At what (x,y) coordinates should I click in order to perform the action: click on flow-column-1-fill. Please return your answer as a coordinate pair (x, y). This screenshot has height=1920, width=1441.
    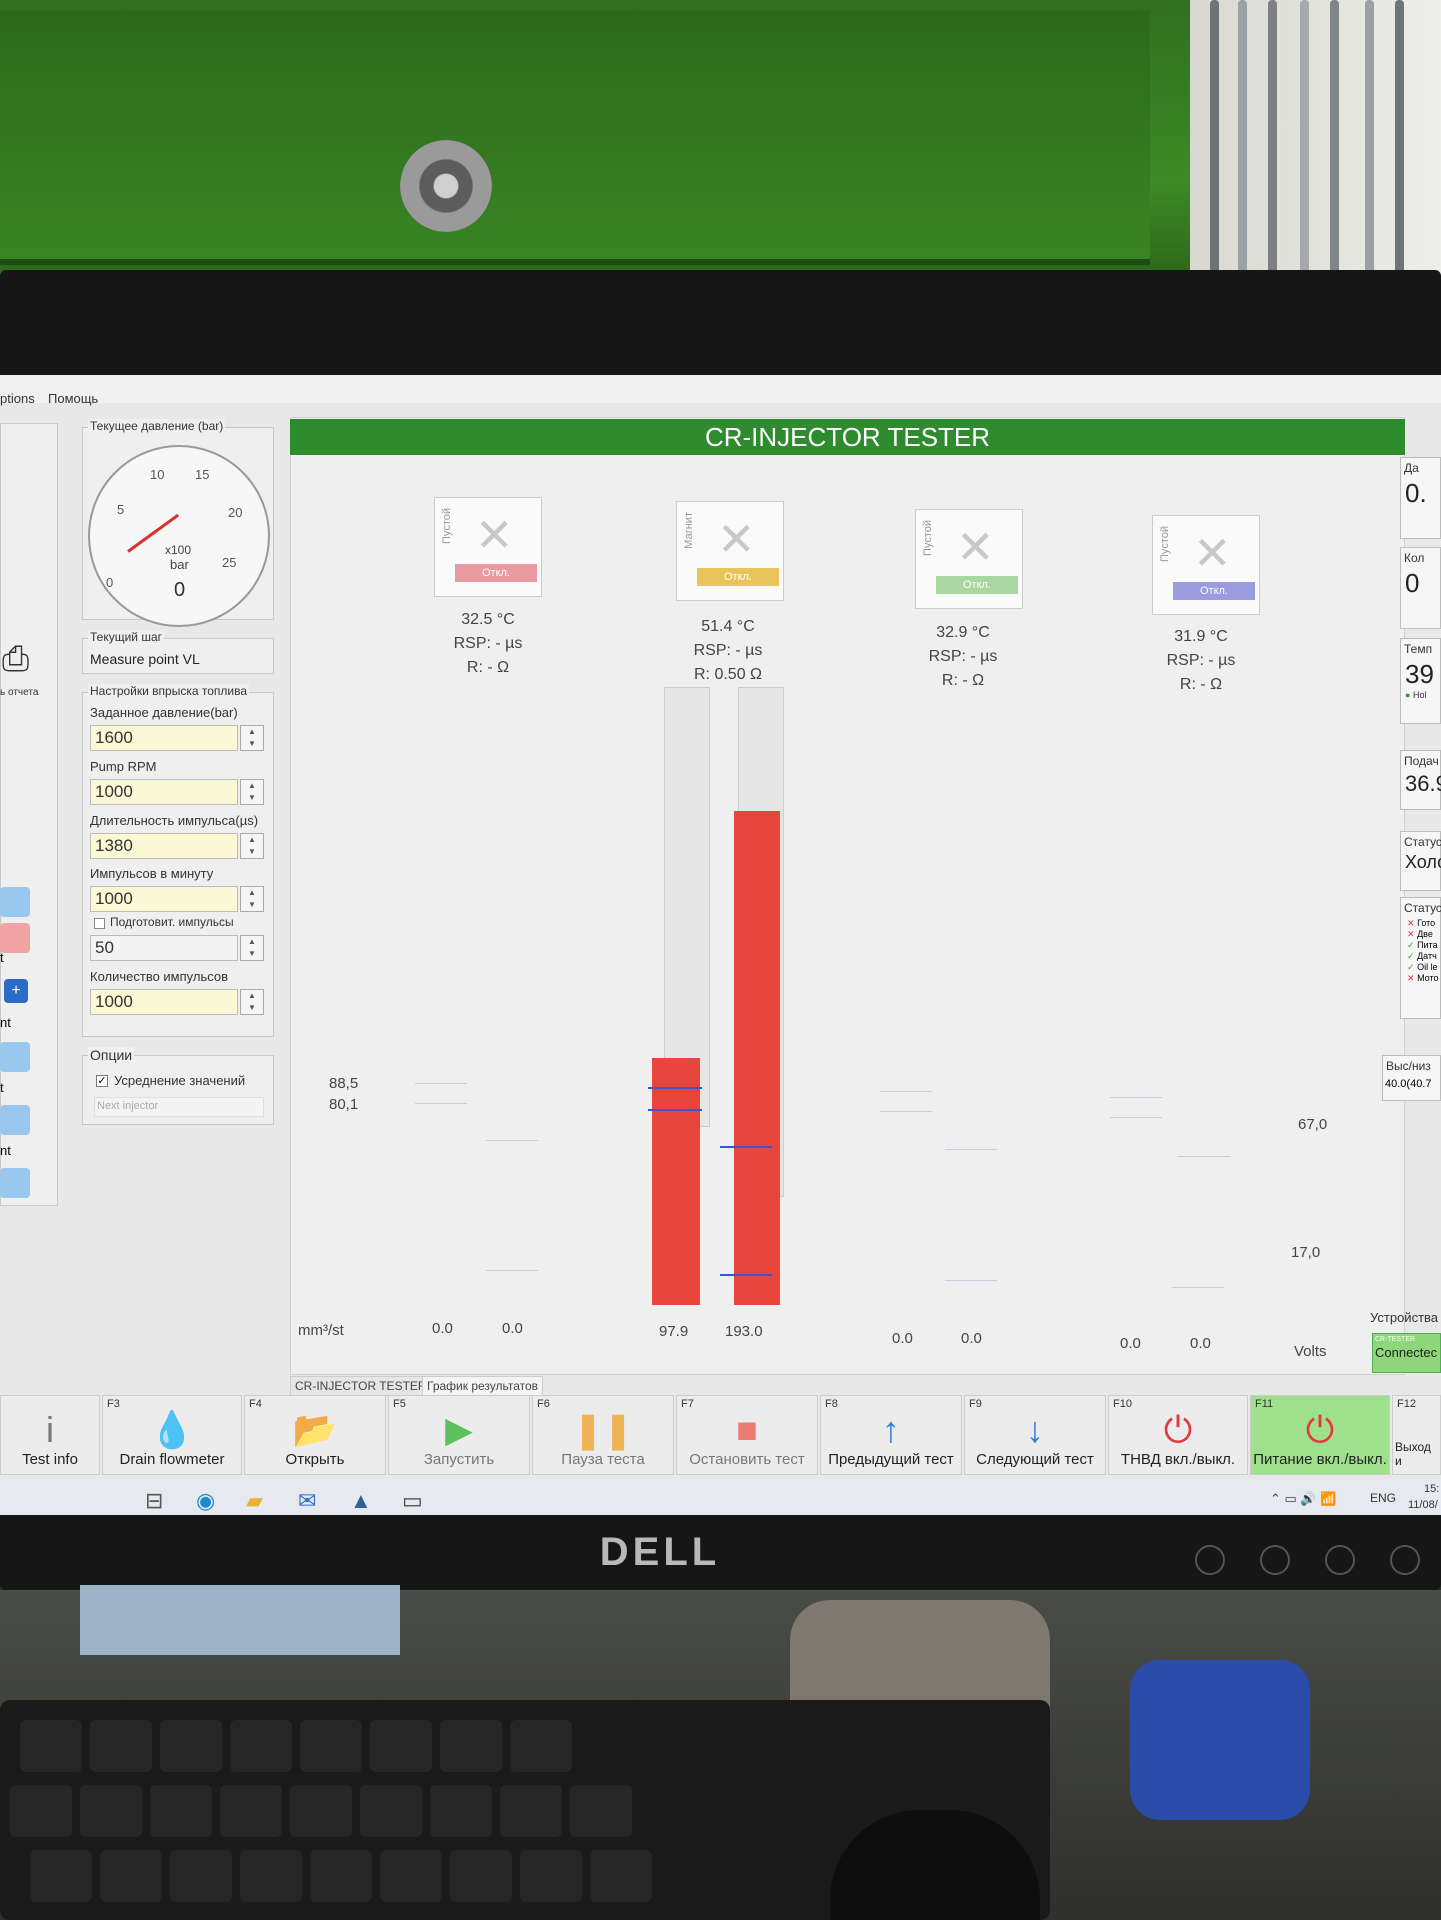
    Looking at the image, I should click on (676, 1181).